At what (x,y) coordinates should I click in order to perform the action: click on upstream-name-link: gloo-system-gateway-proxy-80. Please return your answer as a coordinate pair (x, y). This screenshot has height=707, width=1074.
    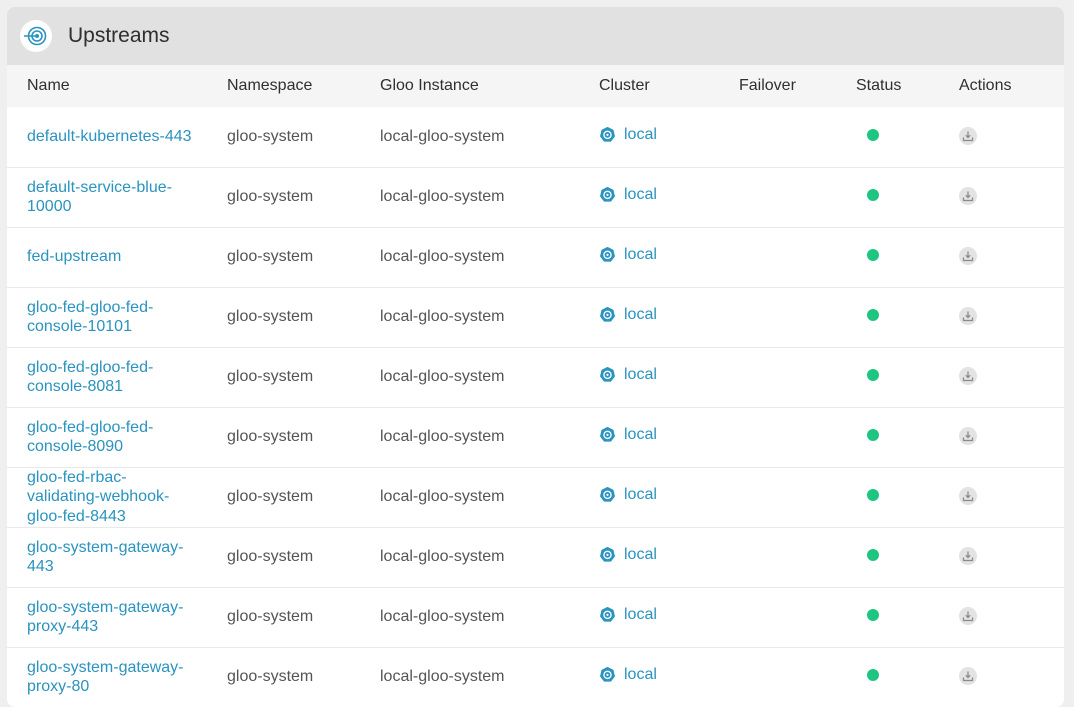
    Looking at the image, I should click on (109, 677).